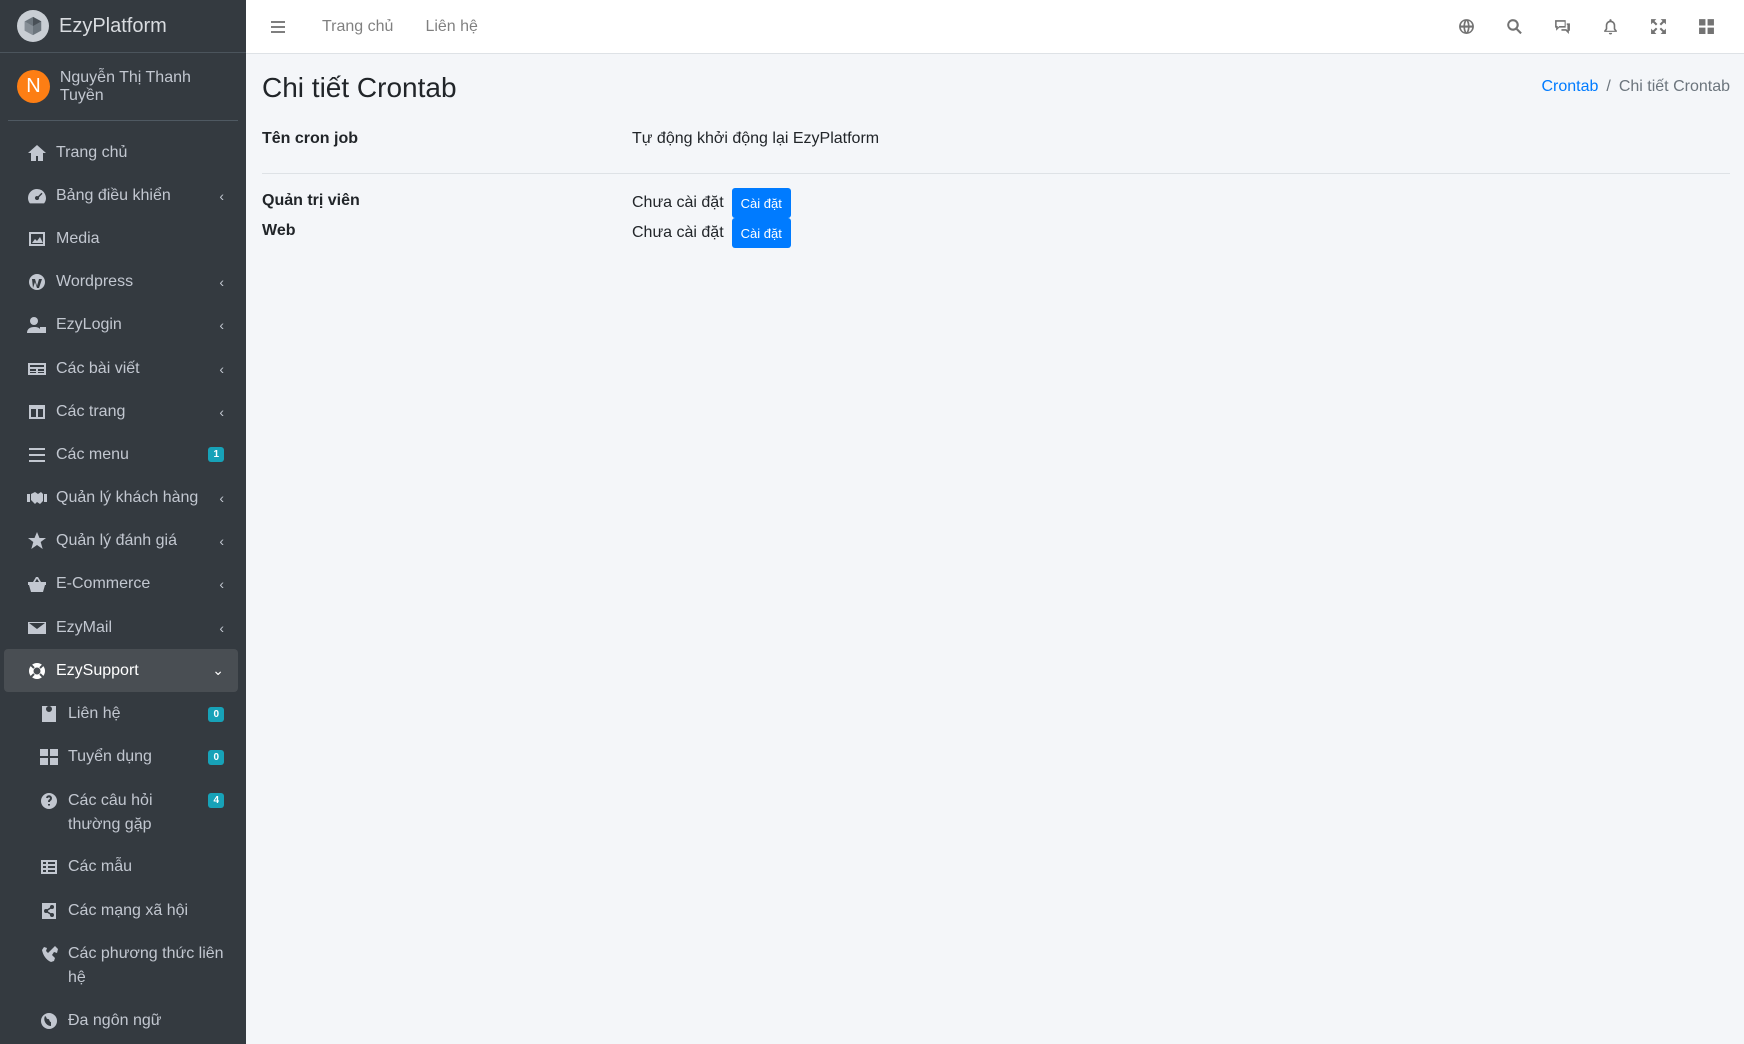 This screenshot has width=1744, height=1044. What do you see at coordinates (996, 198) in the screenshot?
I see `detail-row-admin: Quản trị viên Chưa cài đặt Cài đặt` at bounding box center [996, 198].